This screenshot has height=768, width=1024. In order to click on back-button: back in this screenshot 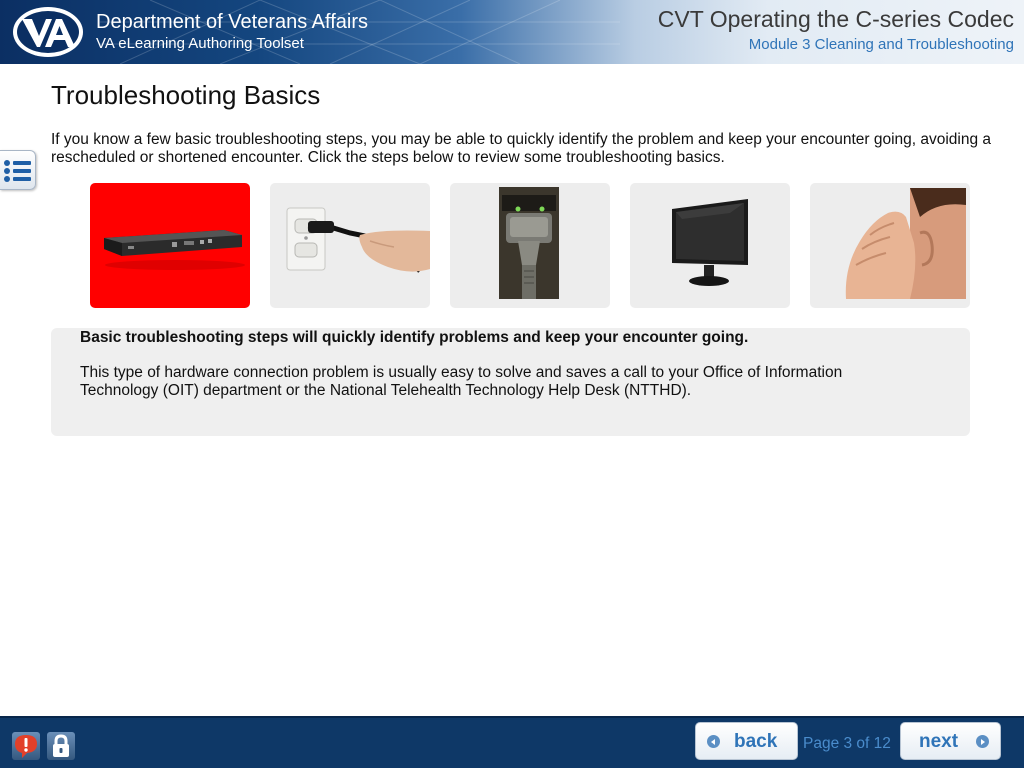, I will do `click(746, 741)`.